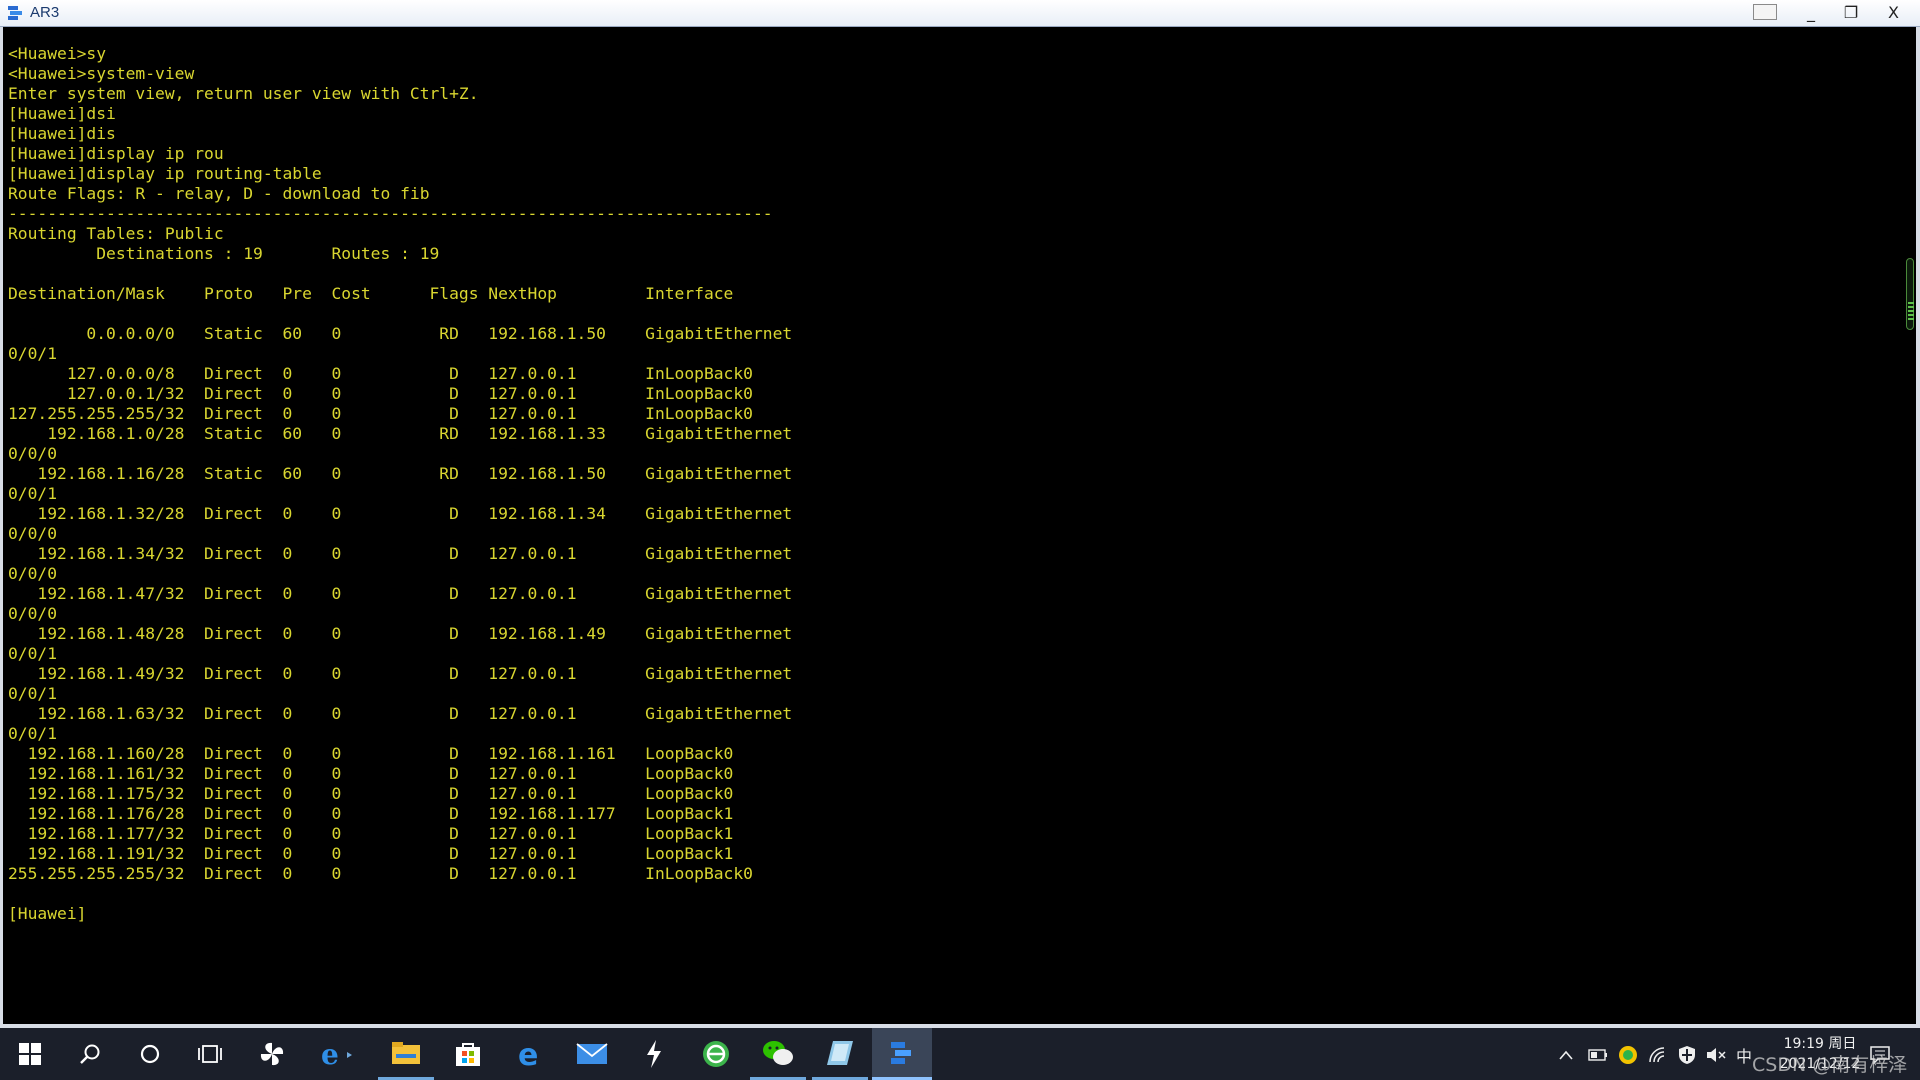 This screenshot has width=1920, height=1080. I want to click on cortana-button, so click(150, 1054).